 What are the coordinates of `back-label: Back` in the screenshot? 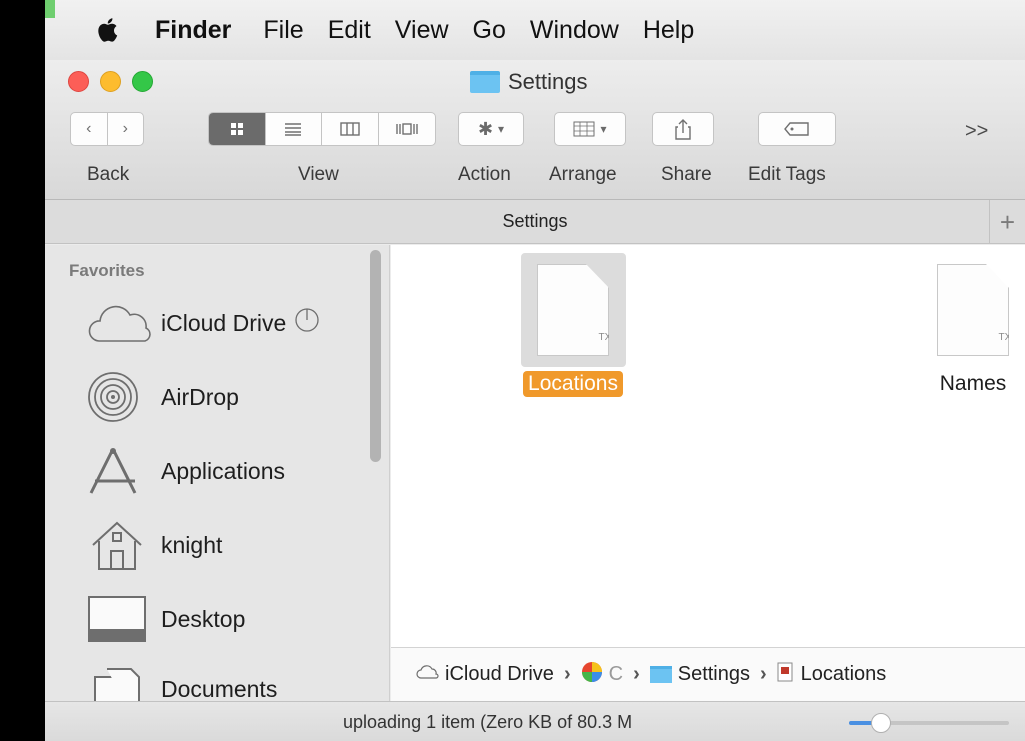 It's located at (108, 174).